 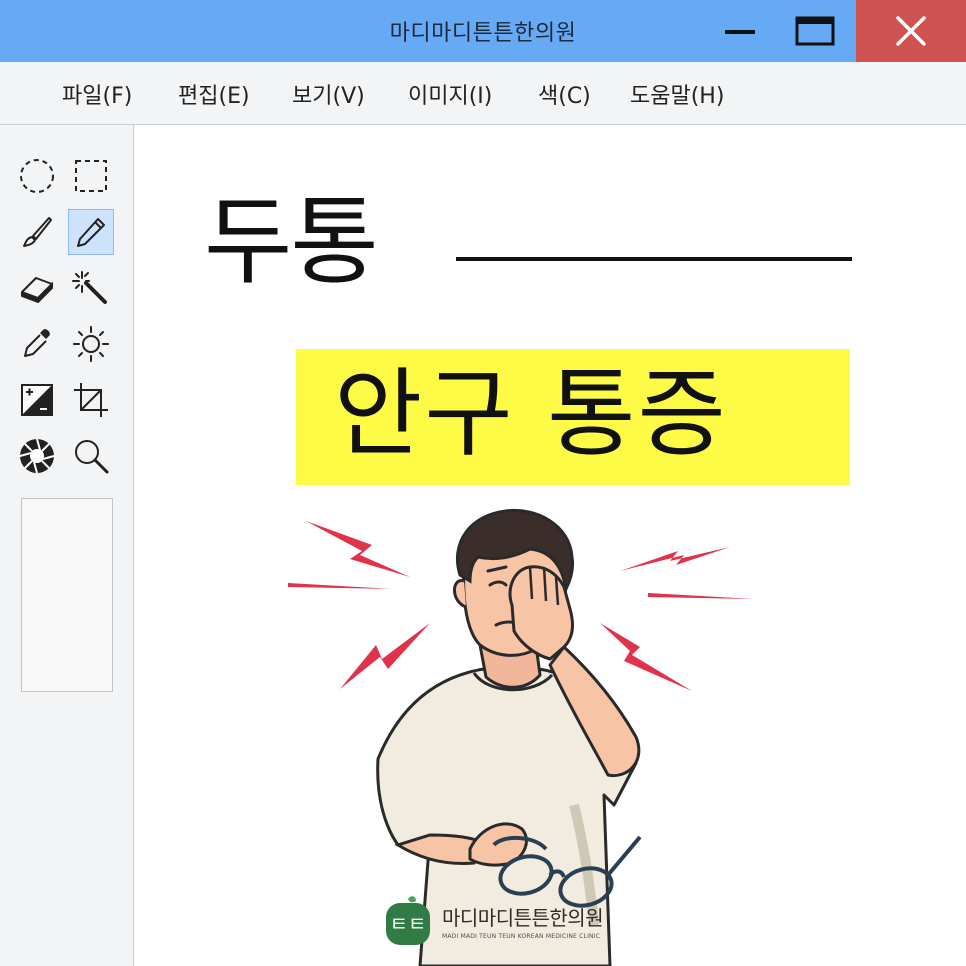 I want to click on magic-wand-icon, so click(x=89, y=287).